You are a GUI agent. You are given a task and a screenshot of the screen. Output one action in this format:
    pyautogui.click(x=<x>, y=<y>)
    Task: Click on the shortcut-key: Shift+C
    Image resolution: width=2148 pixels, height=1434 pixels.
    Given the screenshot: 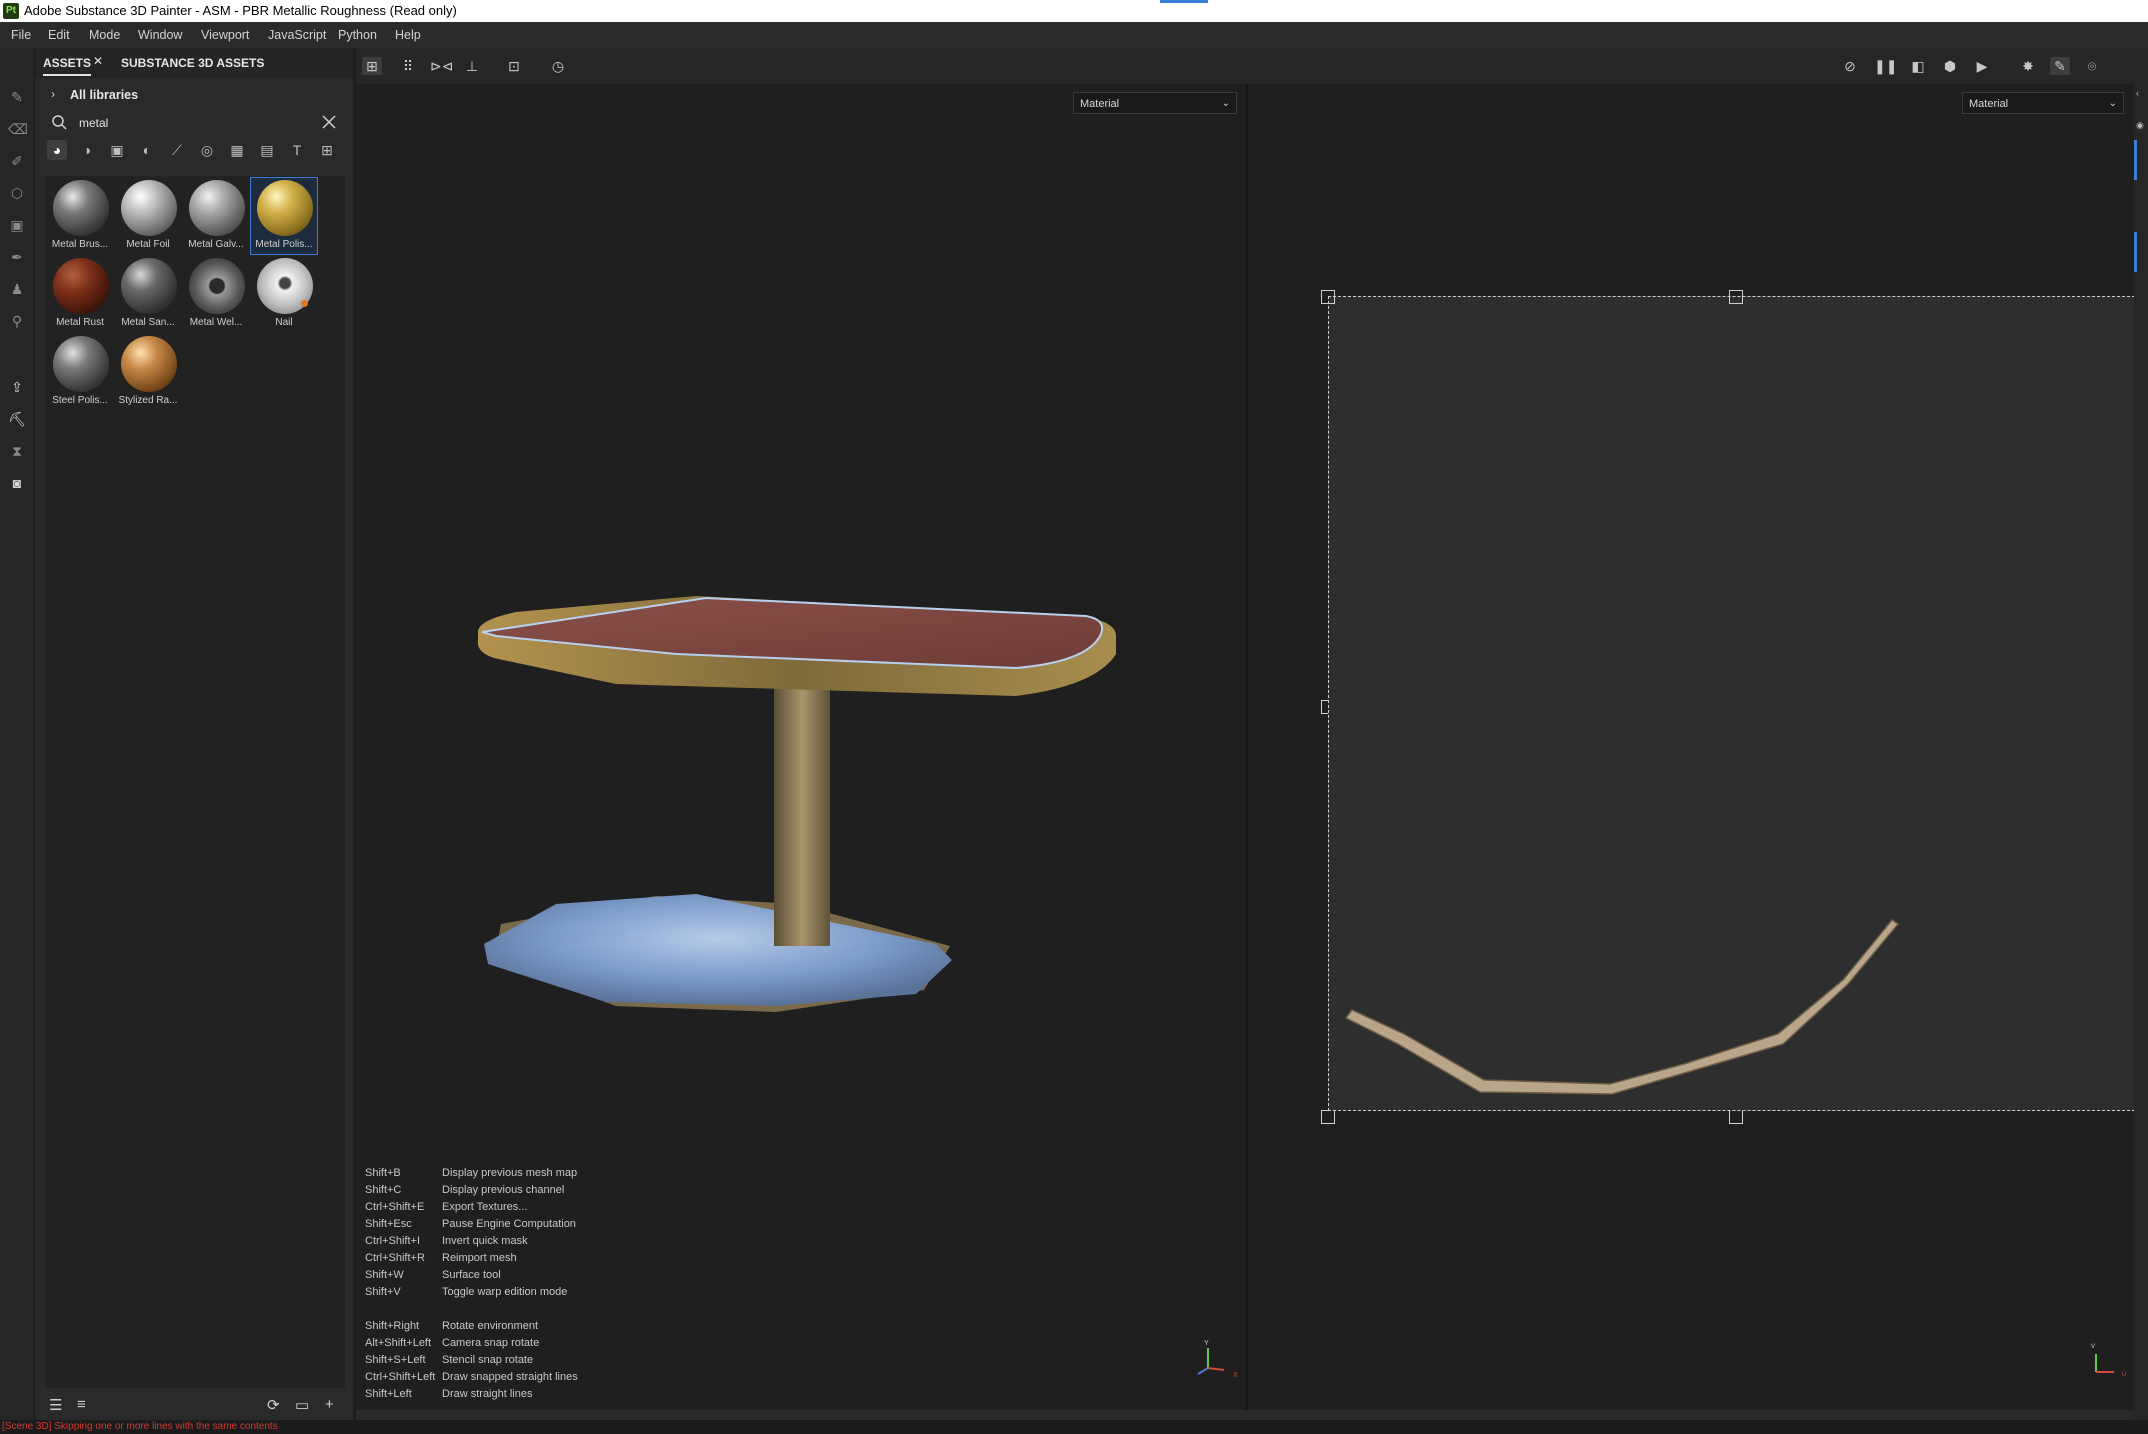 What is the action you would take?
    pyautogui.click(x=383, y=1190)
    